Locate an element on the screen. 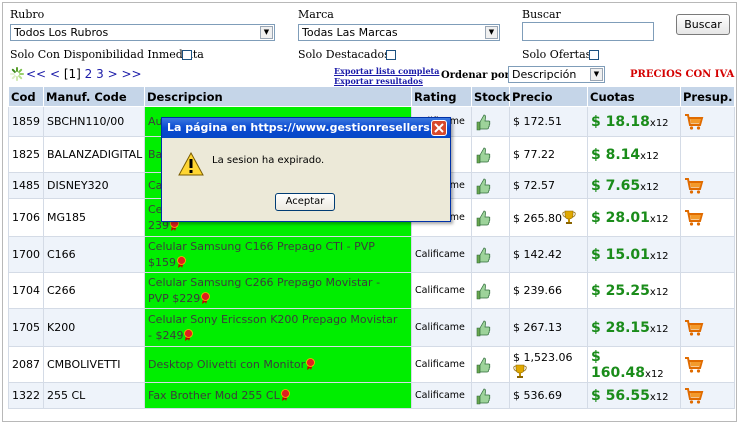  rubro-select: Todos Los Rubros ▼ is located at coordinates (142, 32).